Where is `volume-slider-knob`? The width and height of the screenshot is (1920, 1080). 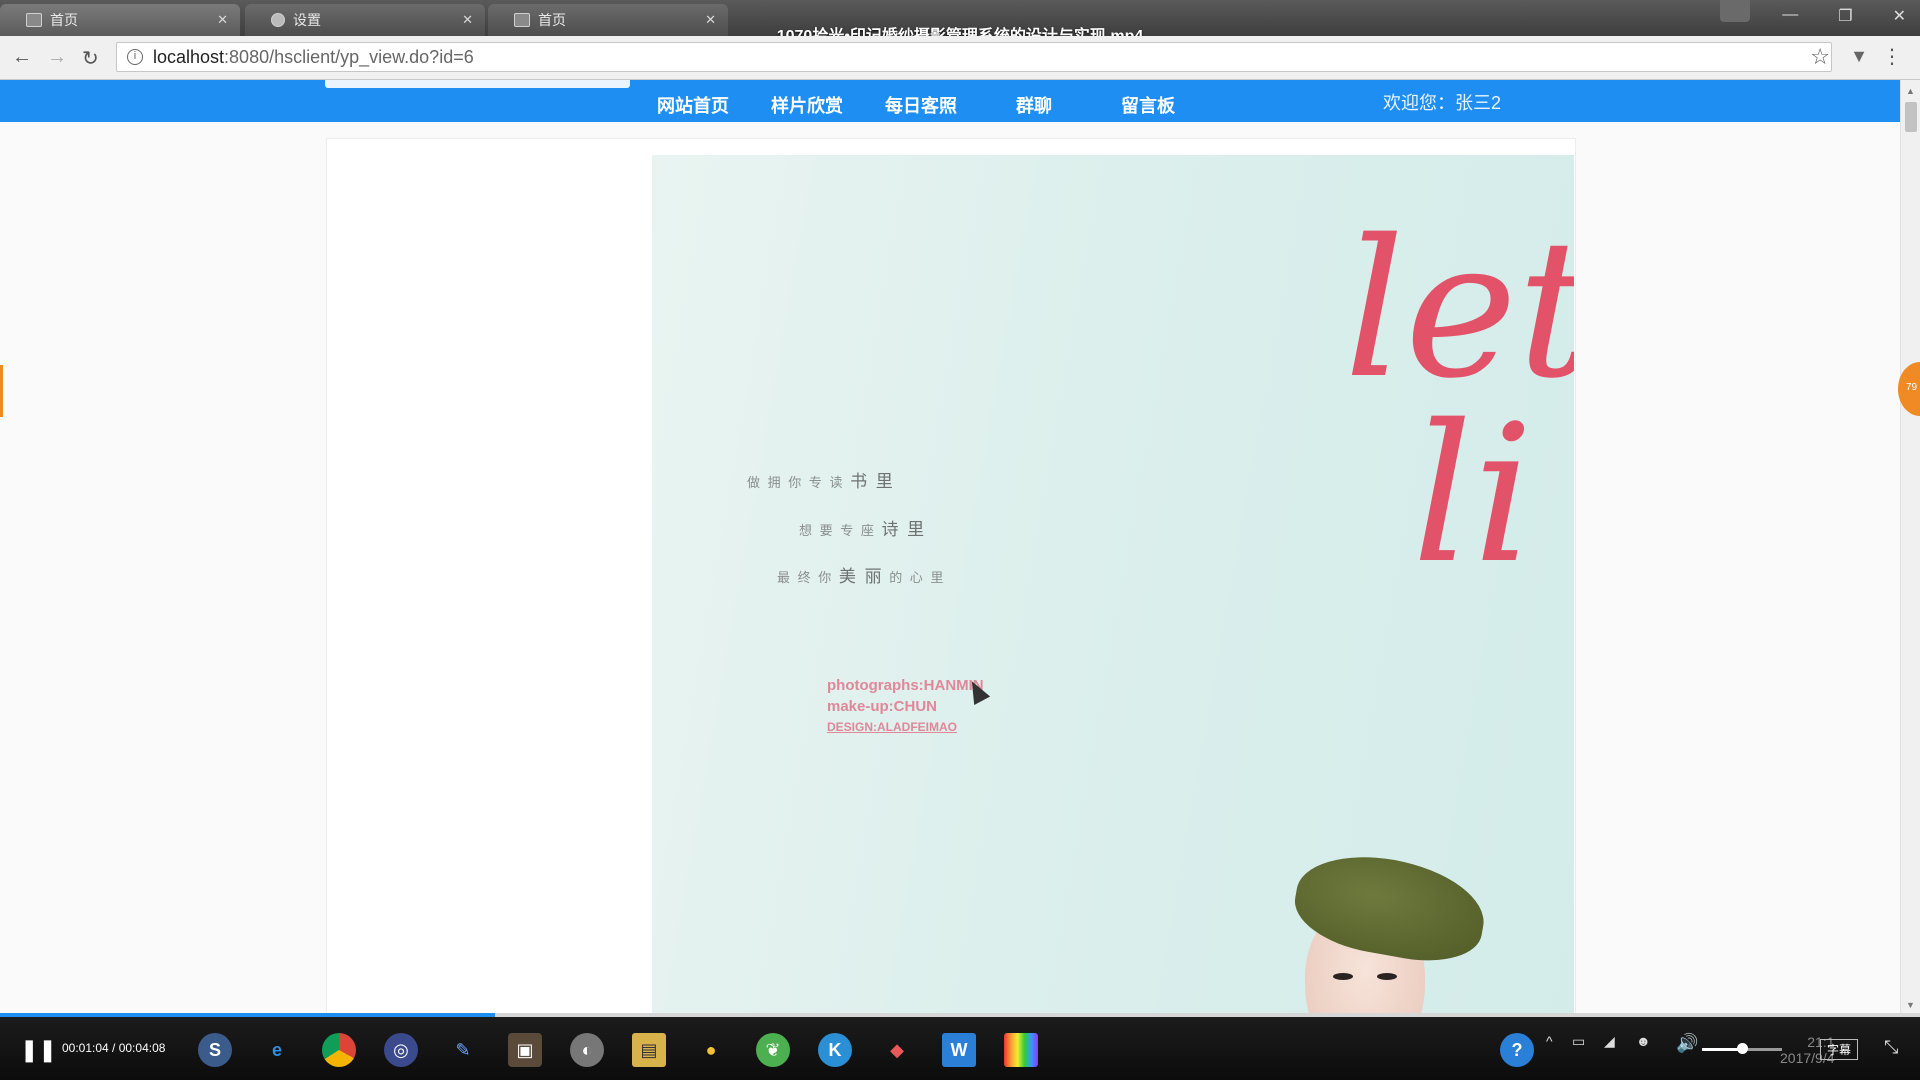
volume-slider-knob is located at coordinates (1742, 1048).